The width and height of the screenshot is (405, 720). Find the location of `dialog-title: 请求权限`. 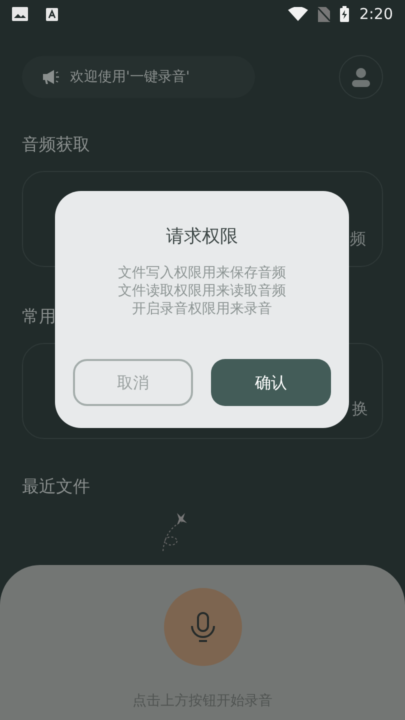

dialog-title: 请求权限 is located at coordinates (202, 237).